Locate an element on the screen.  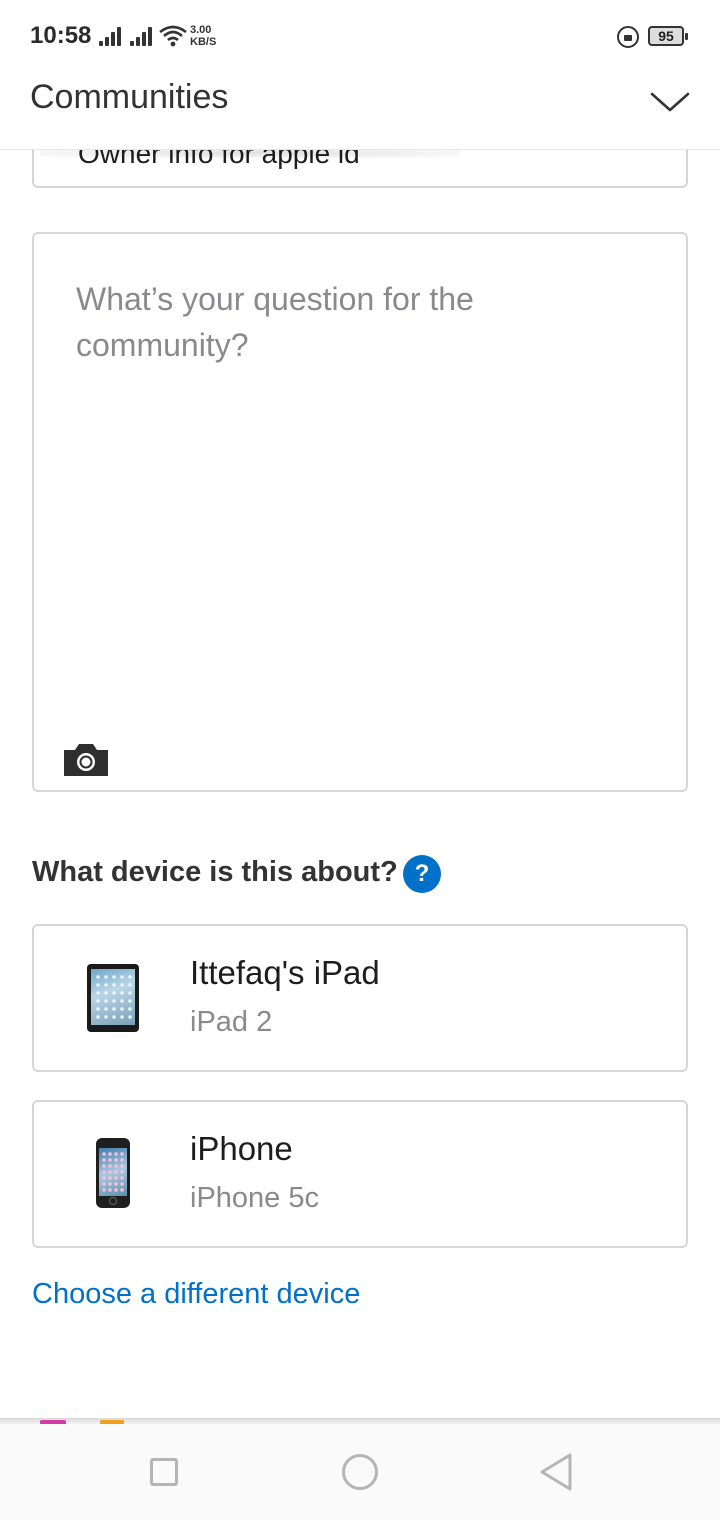
camera-icon is located at coordinates (86, 760).